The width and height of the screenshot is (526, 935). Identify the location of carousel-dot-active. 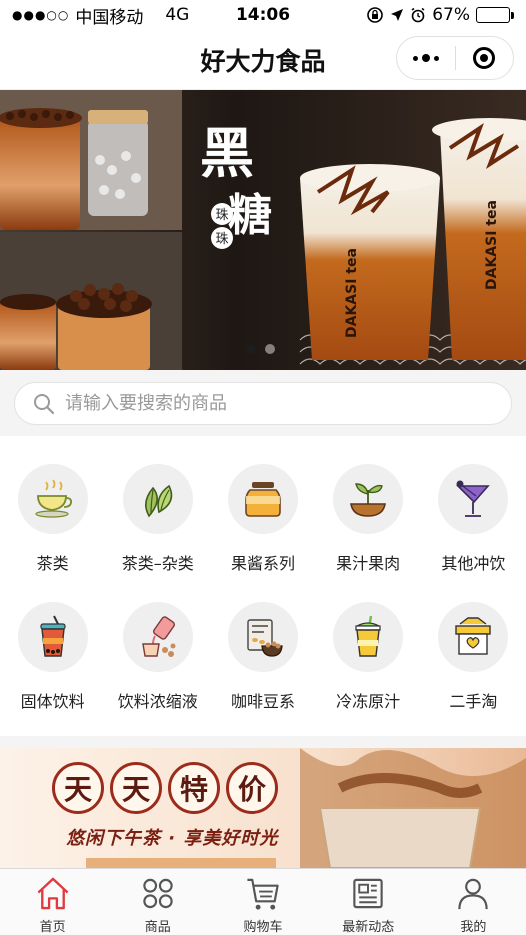
(251, 349).